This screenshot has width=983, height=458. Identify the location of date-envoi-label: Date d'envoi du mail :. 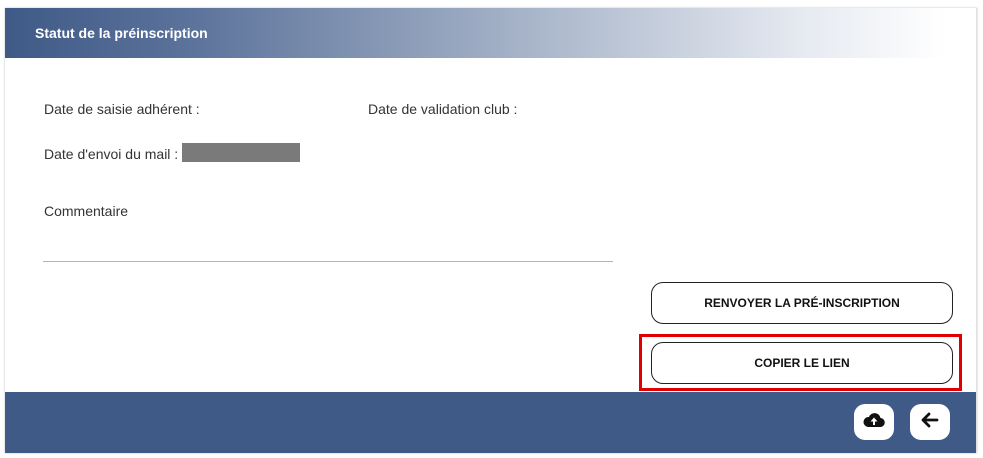
(111, 154).